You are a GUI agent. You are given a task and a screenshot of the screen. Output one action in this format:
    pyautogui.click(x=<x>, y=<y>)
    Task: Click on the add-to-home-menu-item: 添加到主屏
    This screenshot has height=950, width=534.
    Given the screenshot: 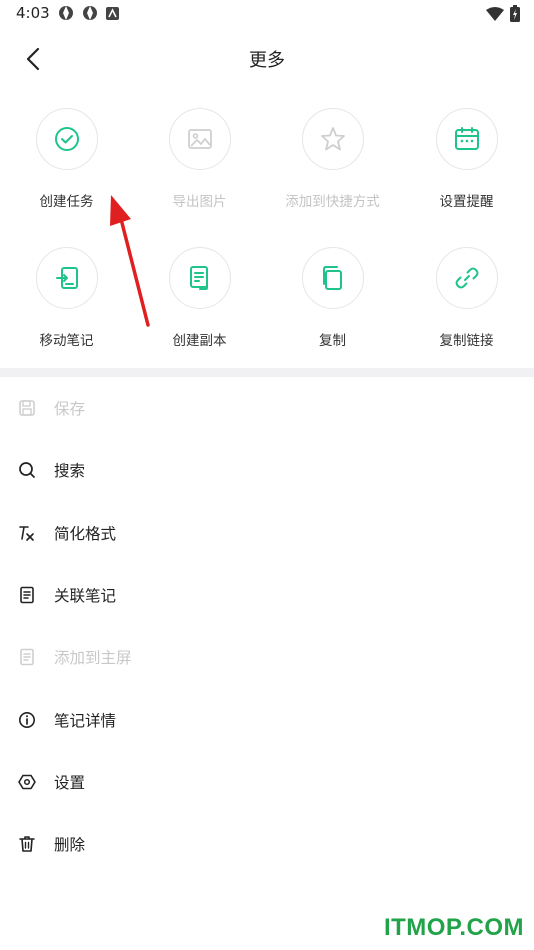 What is the action you would take?
    pyautogui.click(x=267, y=657)
    